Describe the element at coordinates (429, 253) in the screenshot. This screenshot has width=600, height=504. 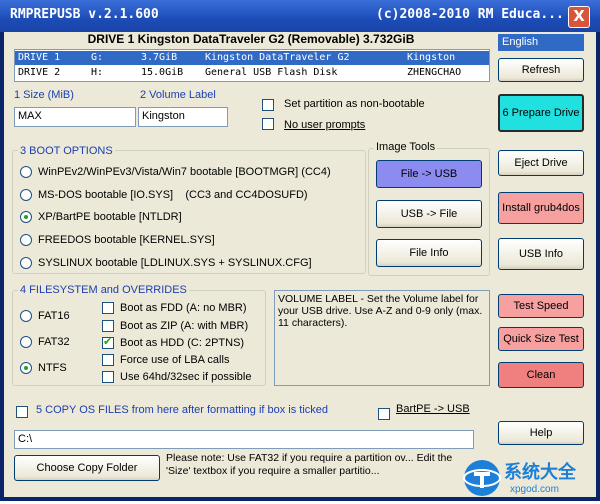
I see `file-info-button: File Info` at that location.